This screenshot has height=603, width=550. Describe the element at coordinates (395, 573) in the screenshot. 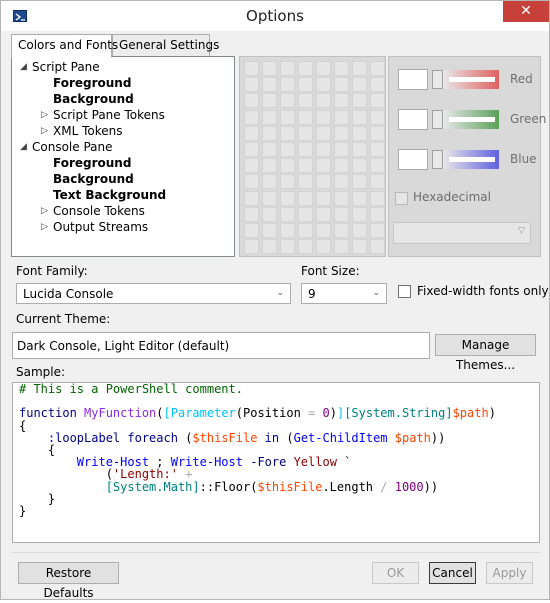

I see `ok-button: OK` at that location.